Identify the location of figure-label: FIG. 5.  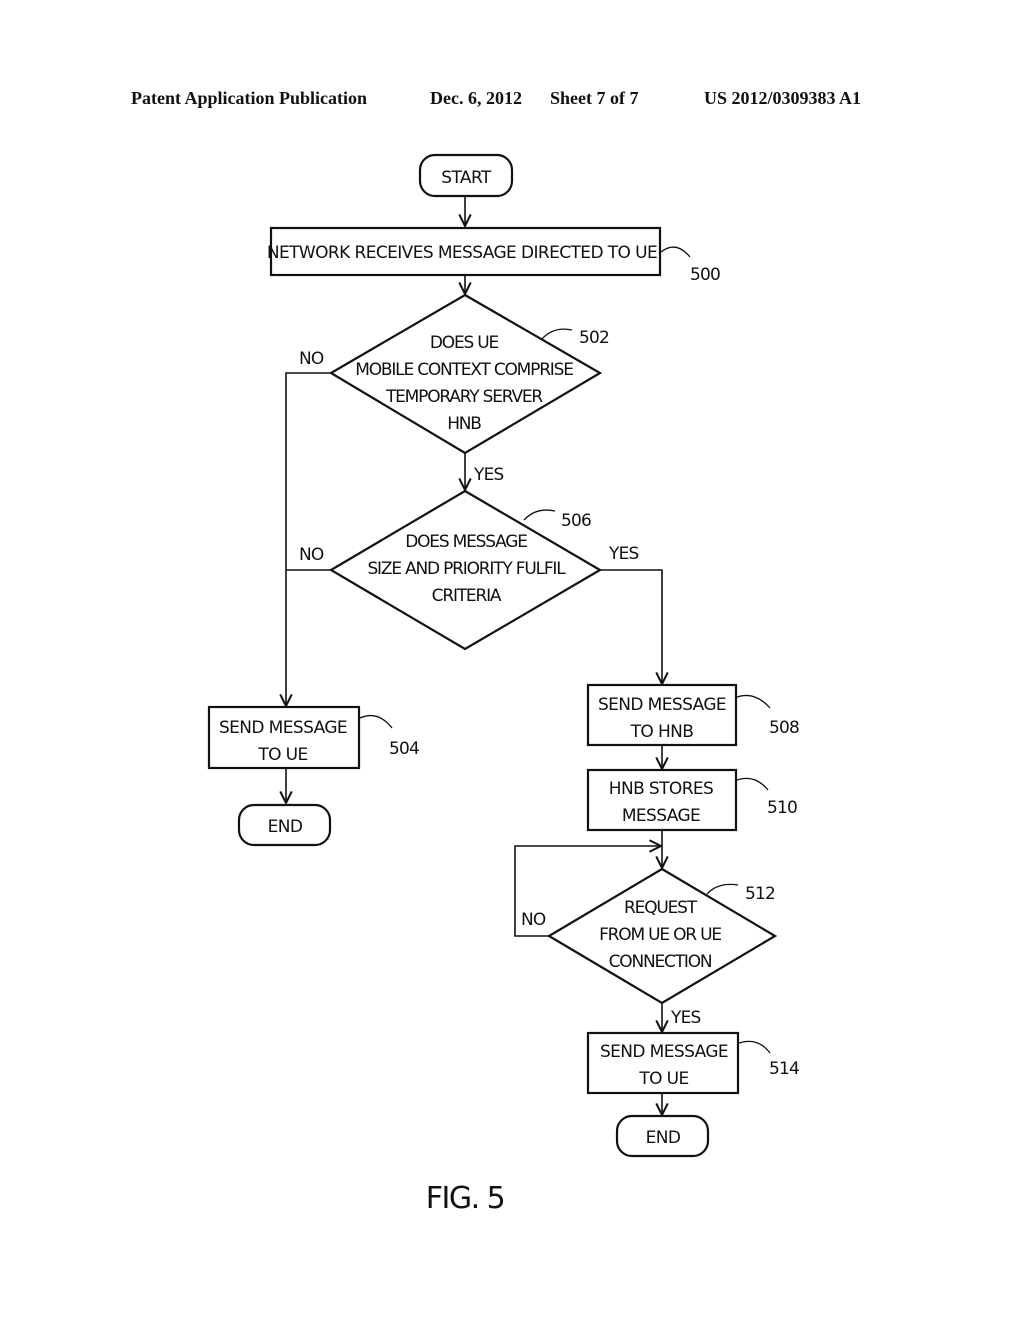
(465, 1198).